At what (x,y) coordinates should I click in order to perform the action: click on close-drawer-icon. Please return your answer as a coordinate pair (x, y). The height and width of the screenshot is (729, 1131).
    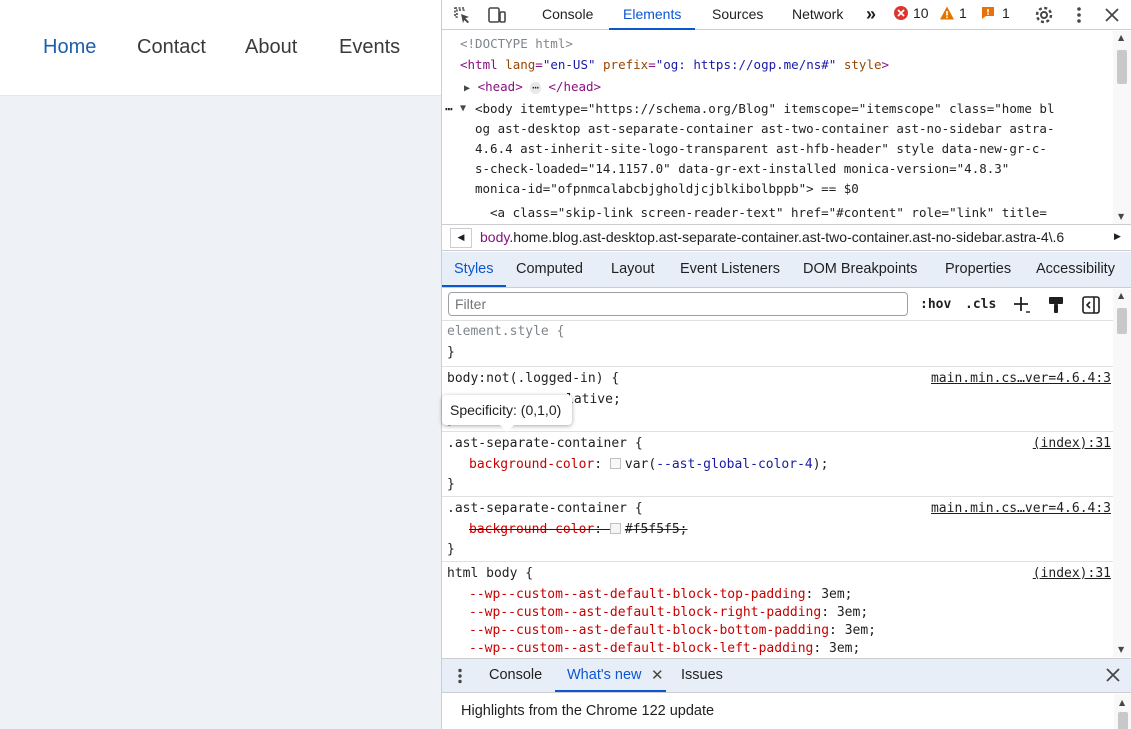
    Looking at the image, I should click on (1113, 676).